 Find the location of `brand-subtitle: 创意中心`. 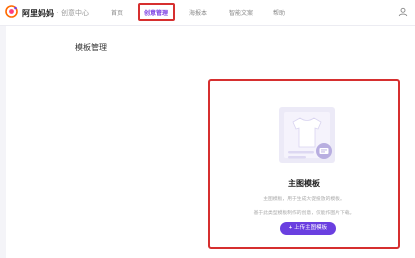

brand-subtitle: 创意中心 is located at coordinates (75, 13).